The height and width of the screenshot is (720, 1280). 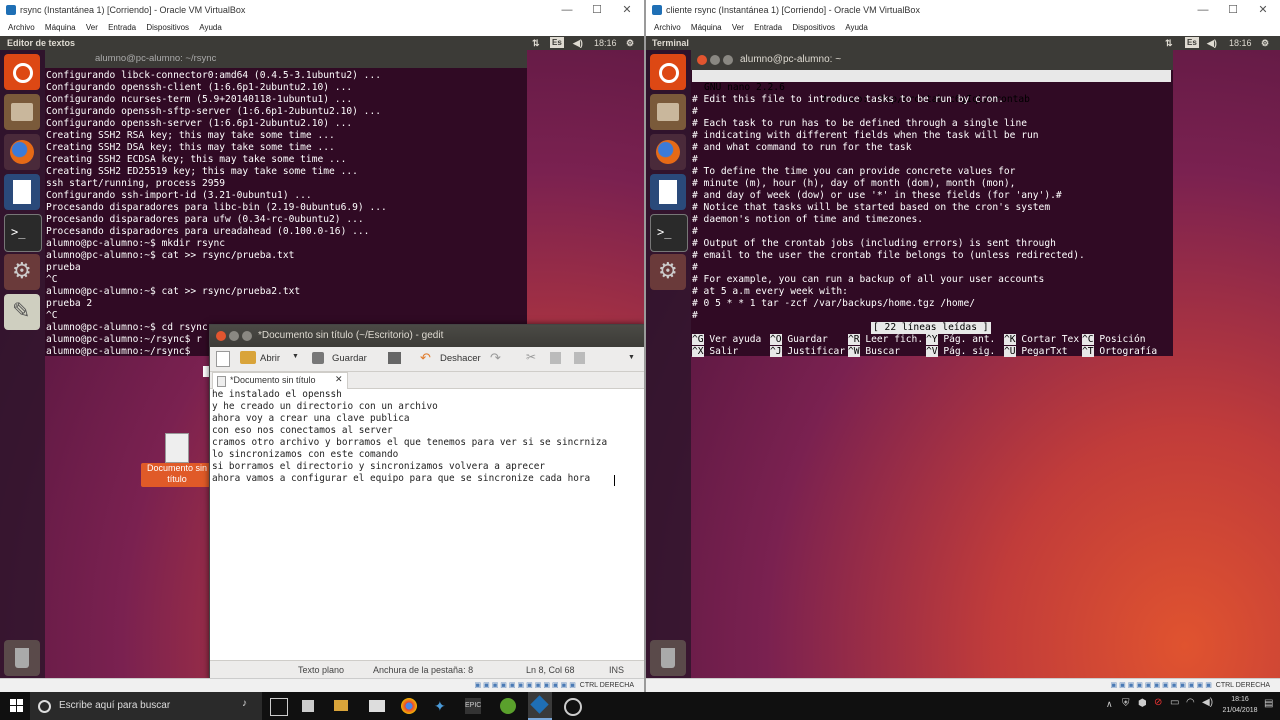 I want to click on redo-icon: ↷, so click(x=495, y=358).